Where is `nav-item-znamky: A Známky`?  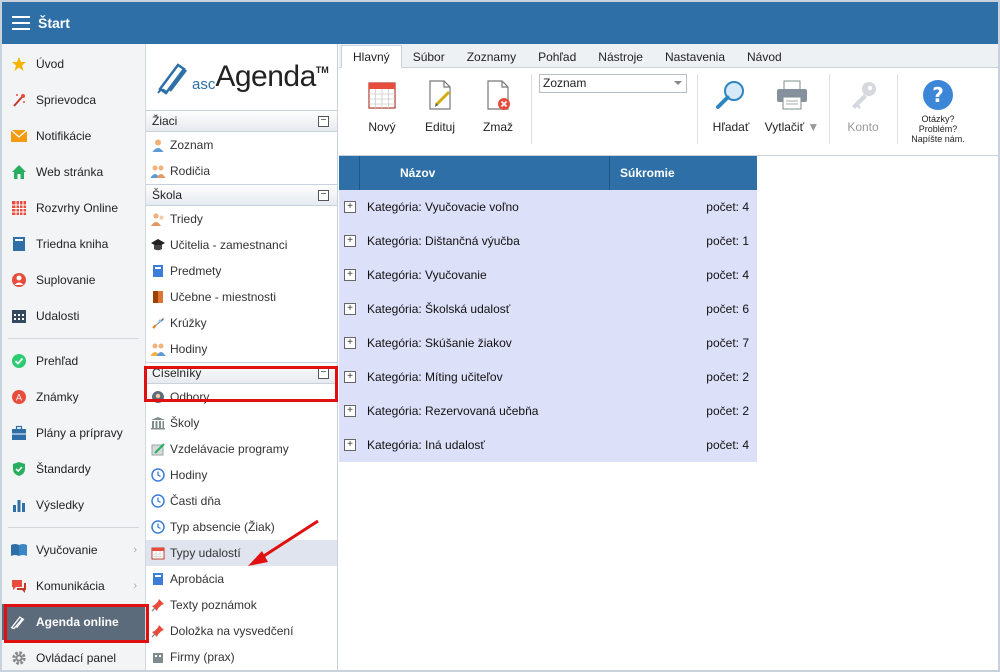 nav-item-znamky: A Známky is located at coordinates (73, 397).